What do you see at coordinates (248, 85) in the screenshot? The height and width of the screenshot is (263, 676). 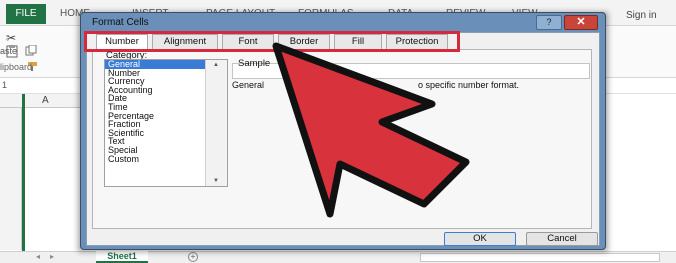 I see `general-description: General` at bounding box center [248, 85].